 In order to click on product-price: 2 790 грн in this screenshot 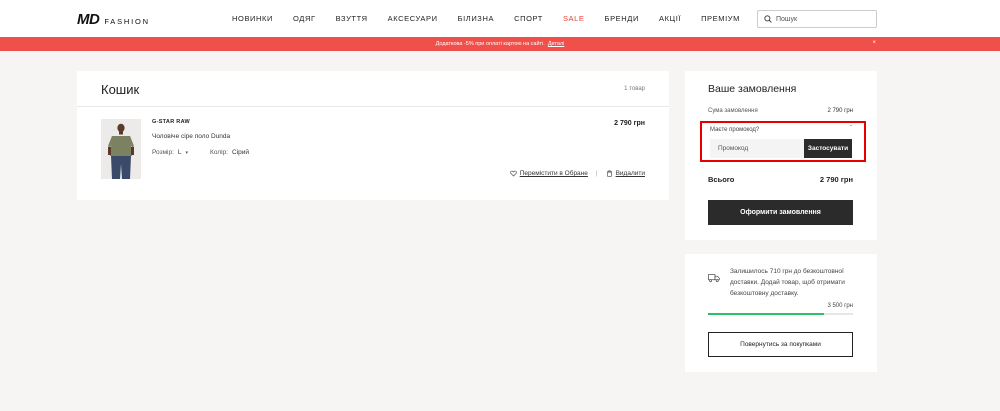, I will do `click(629, 123)`.